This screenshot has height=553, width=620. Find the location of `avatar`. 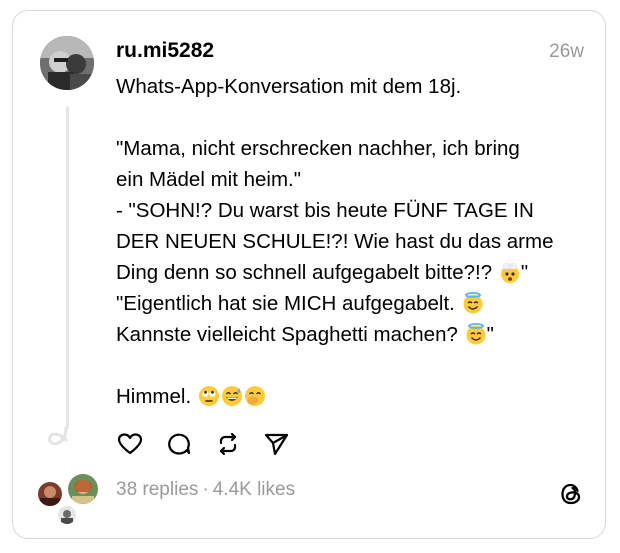

avatar is located at coordinates (67, 63).